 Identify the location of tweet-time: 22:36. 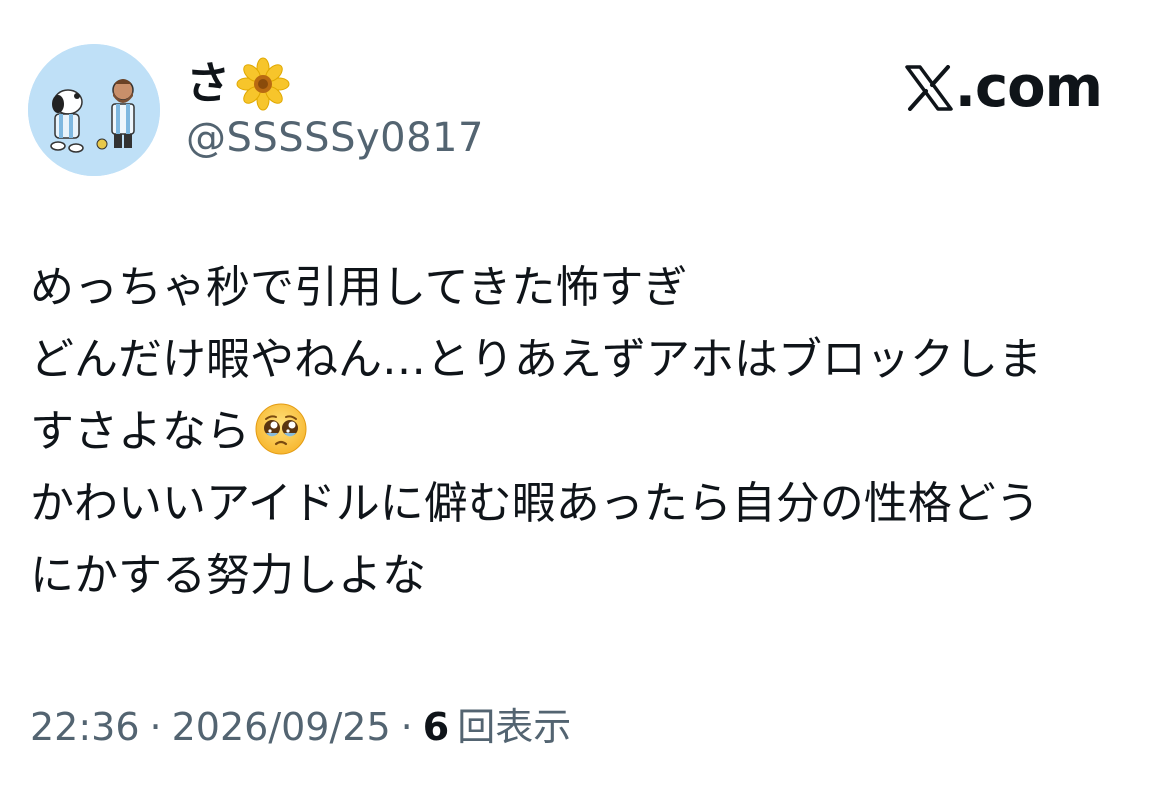
(85, 727).